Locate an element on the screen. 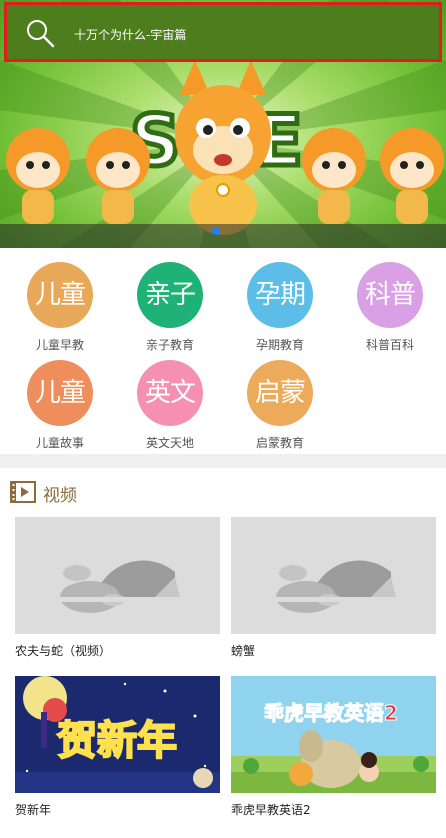  video-title: 农夫与蛇（视频） is located at coordinates (117, 650).